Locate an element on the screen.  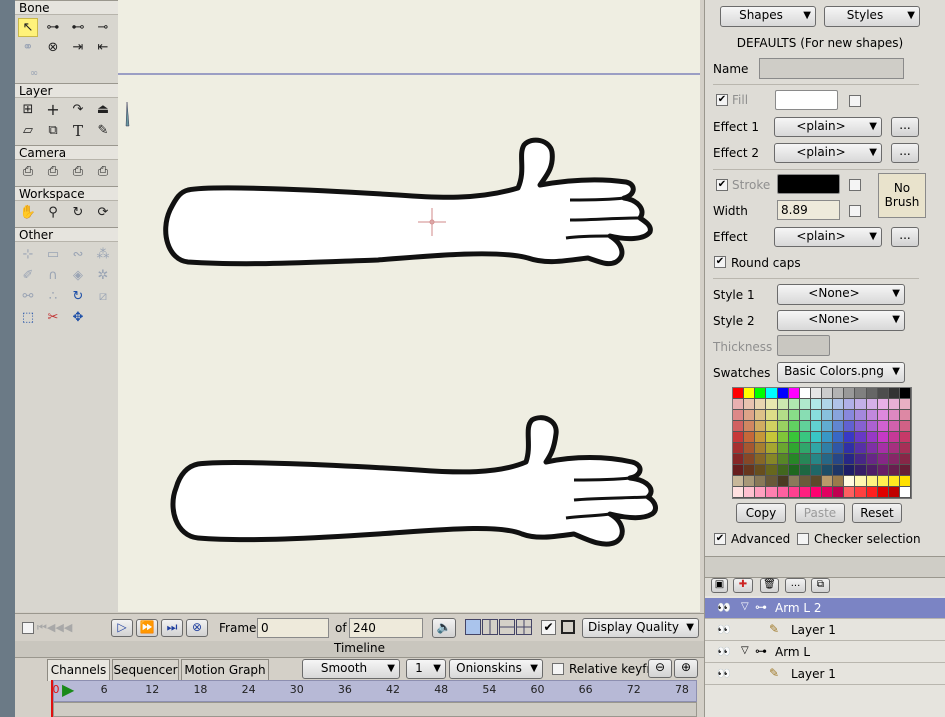
effect1-dropdown: <plain> ▼ is located at coordinates (828, 127).